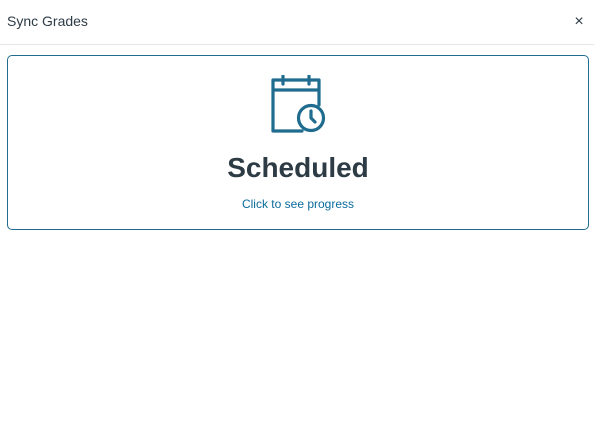  I want to click on see-progress-link: Click to see progress, so click(298, 204).